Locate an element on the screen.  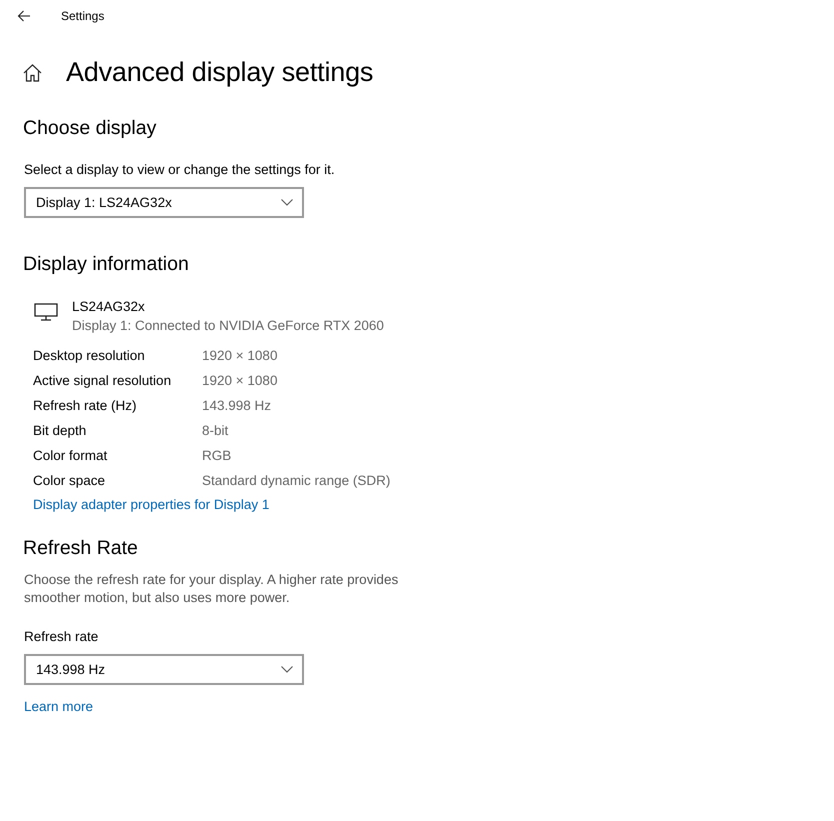
monitor-connection: Display 1: Connected to NVIDIA GeForce RTX 2060 is located at coordinates (228, 326).